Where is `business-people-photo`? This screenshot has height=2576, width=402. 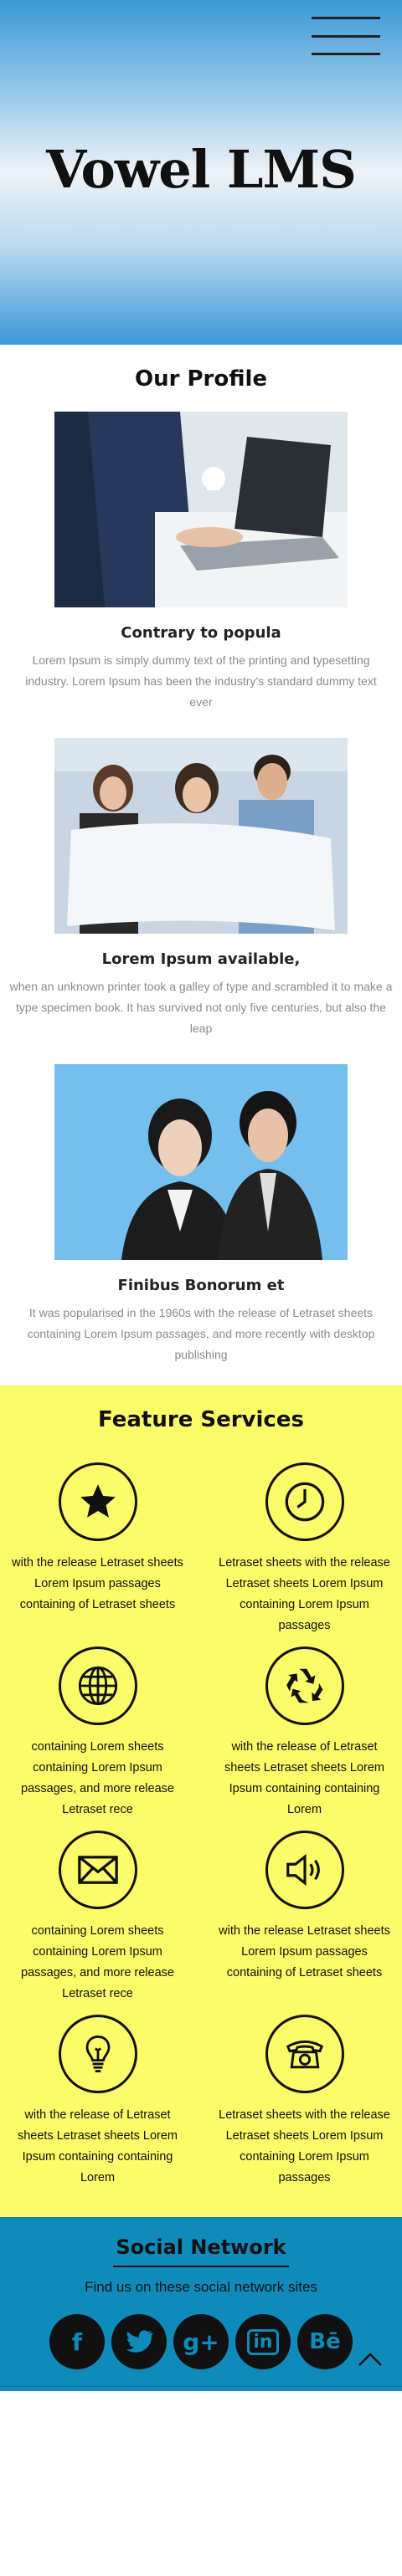
business-people-photo is located at coordinates (201, 1162).